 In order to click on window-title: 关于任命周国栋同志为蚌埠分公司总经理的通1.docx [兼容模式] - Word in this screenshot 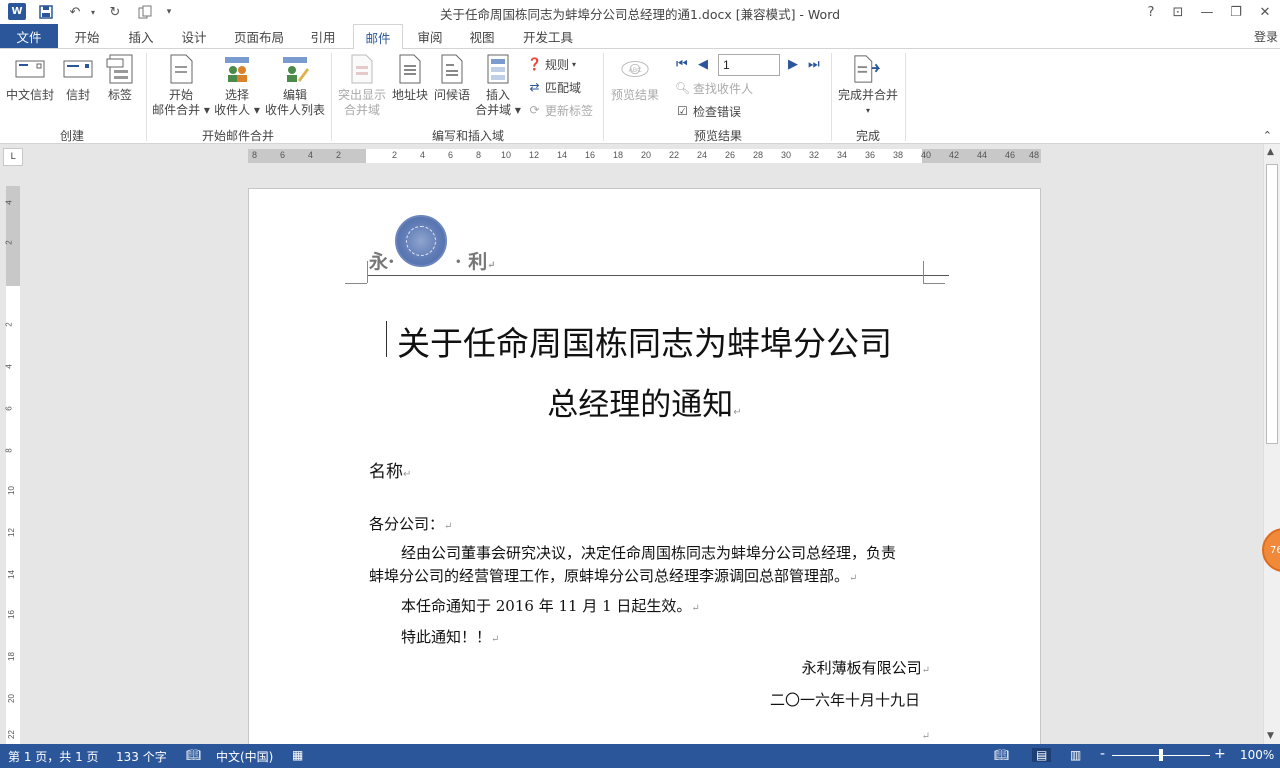, I will do `click(640, 14)`.